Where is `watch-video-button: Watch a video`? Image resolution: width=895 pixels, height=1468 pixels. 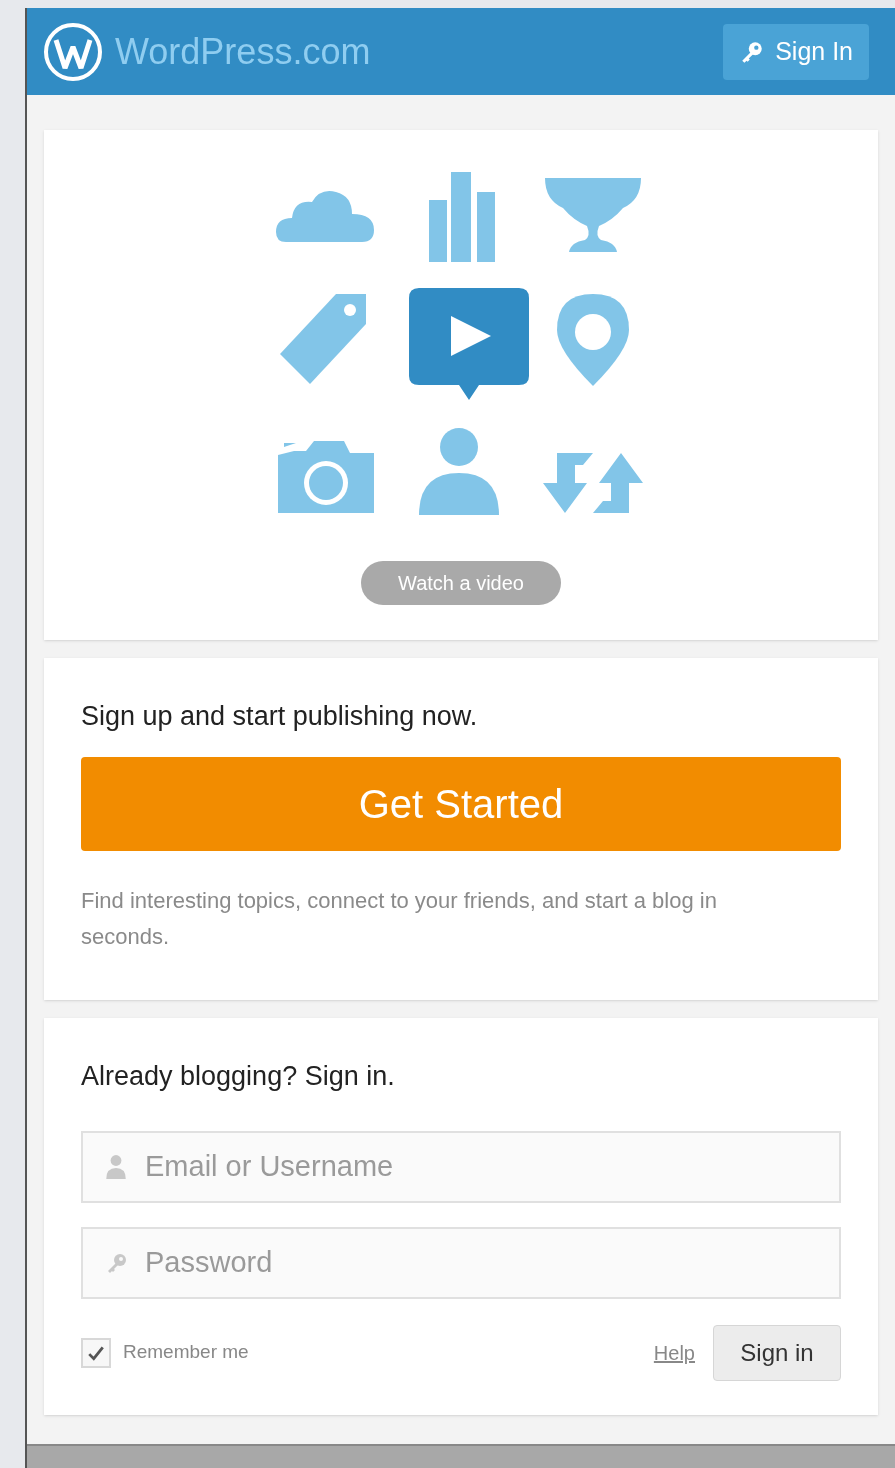 watch-video-button: Watch a video is located at coordinates (461, 583).